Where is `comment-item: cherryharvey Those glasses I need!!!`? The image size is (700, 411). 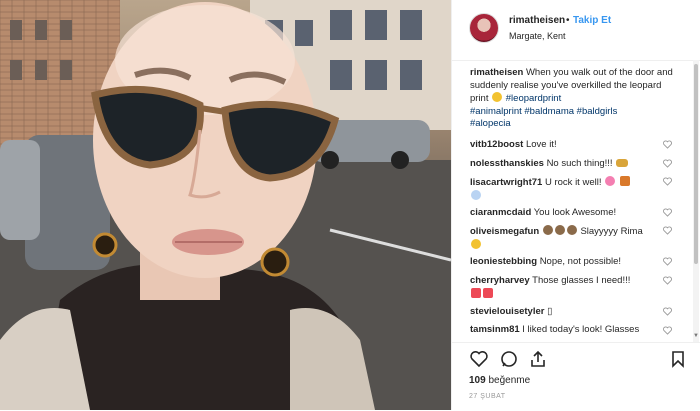
comment-item: cherryharvey Those glasses I need!!! is located at coordinates (572, 288).